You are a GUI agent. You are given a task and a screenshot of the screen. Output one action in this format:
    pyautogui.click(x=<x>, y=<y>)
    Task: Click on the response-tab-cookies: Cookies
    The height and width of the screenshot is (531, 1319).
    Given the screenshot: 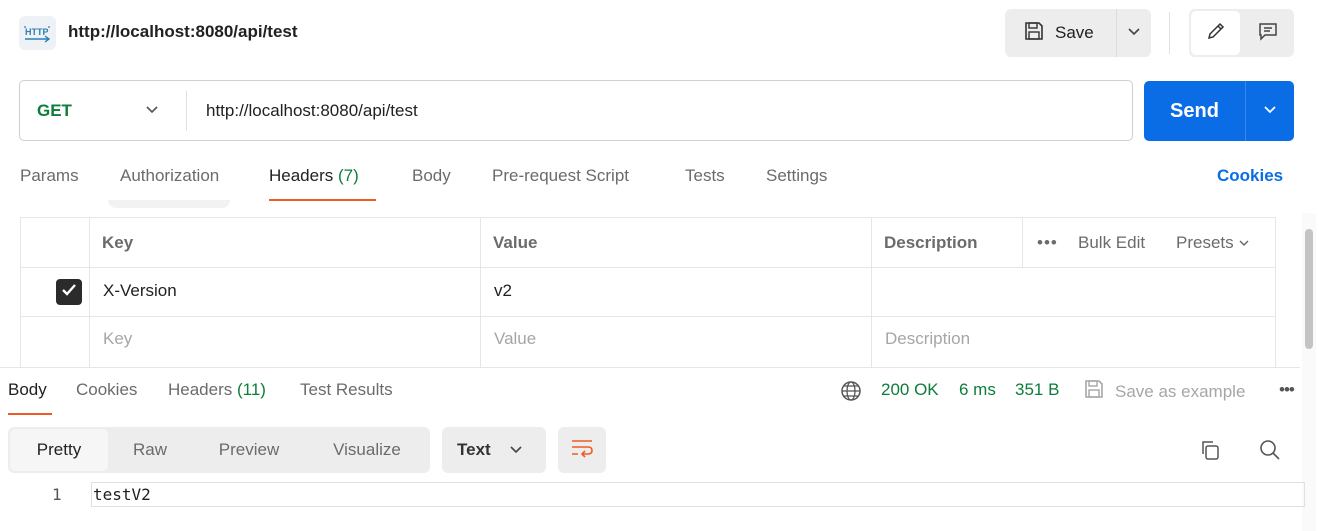 What is the action you would take?
    pyautogui.click(x=106, y=390)
    